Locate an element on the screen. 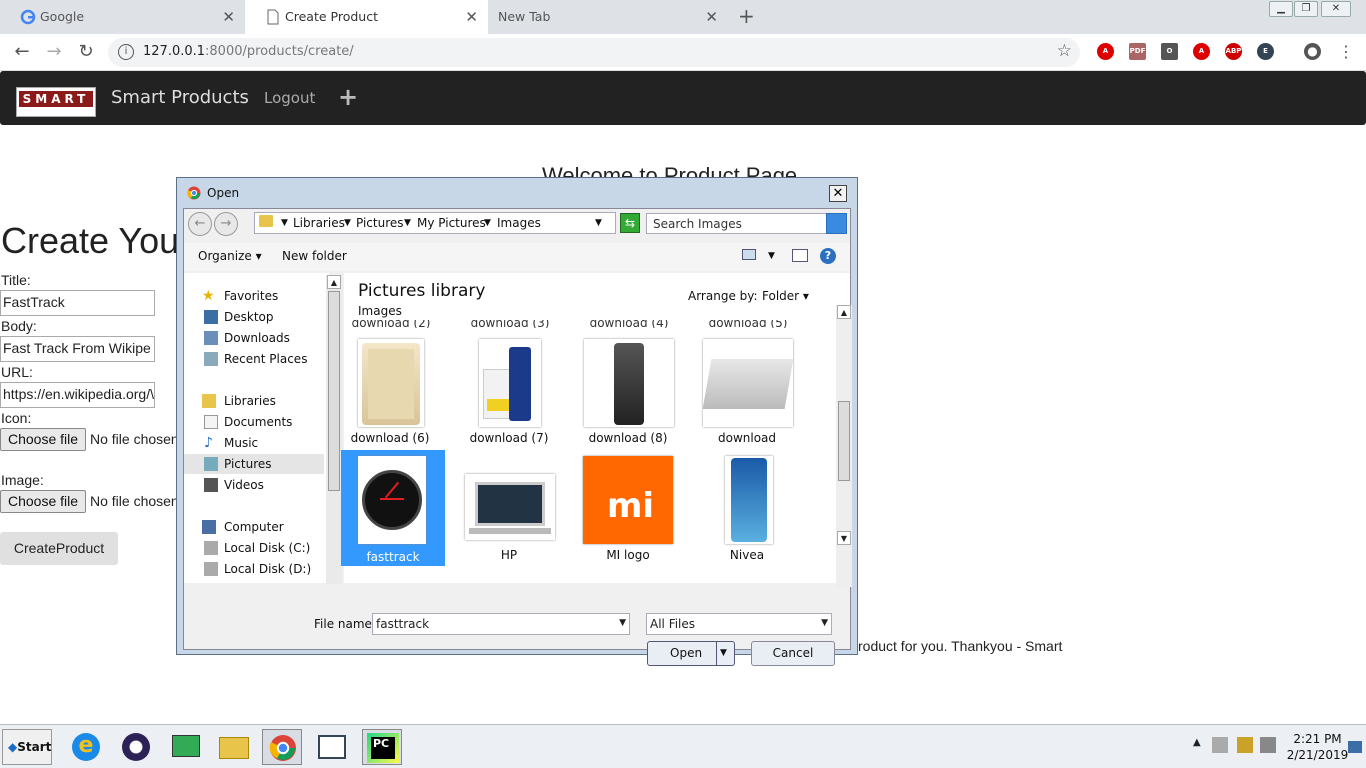  url-input: https://en.wikipedia.org/\ is located at coordinates (77, 395).